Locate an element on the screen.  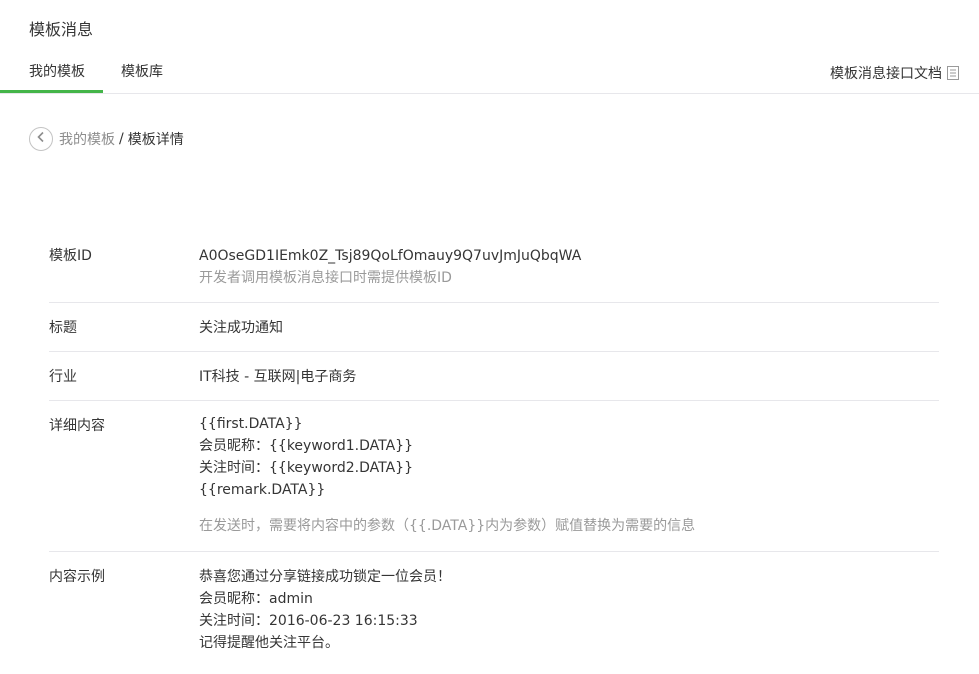
template-id-hint: 开发者调用模板消息接口时需提供模板ID is located at coordinates (325, 278).